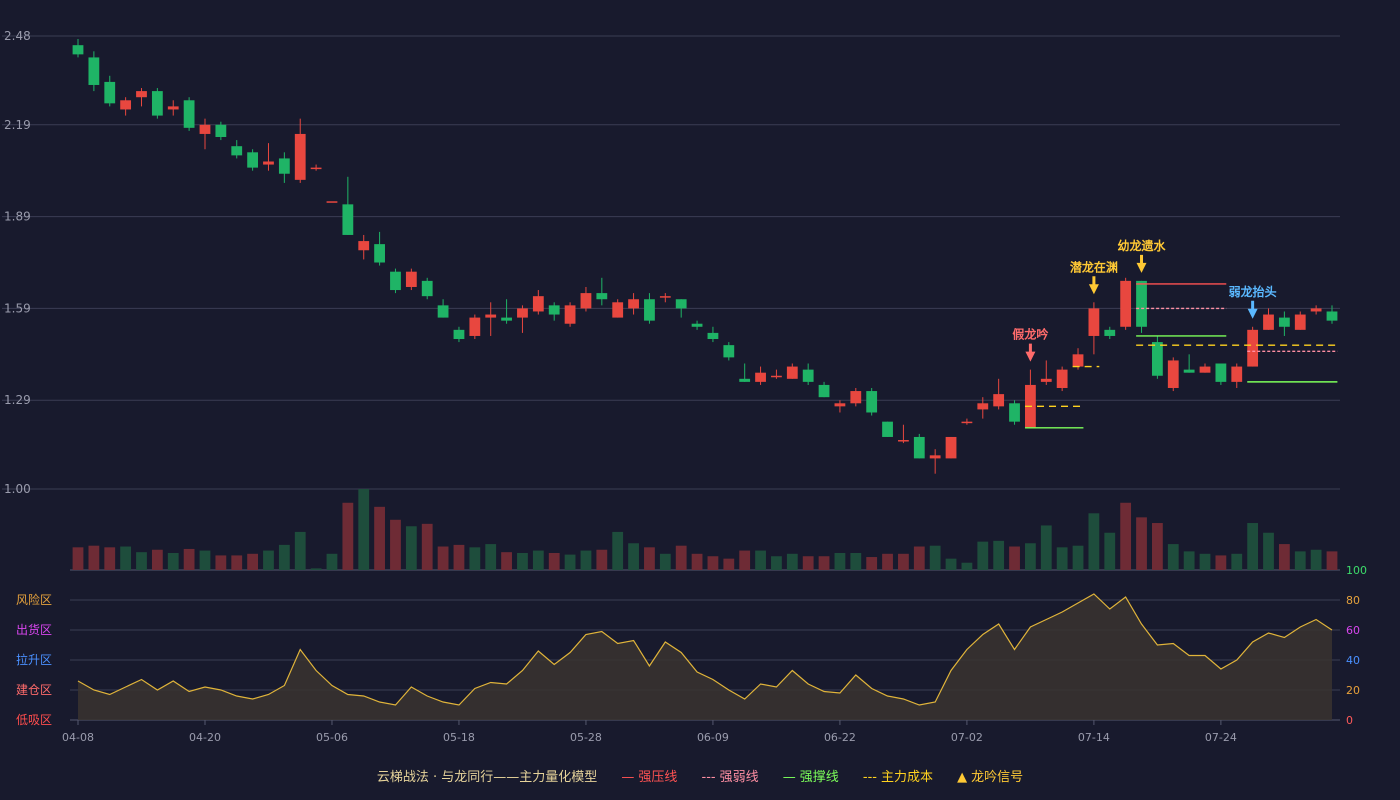  Describe the element at coordinates (17, 308) in the screenshot. I see `price-tick-label: 1.59` at that location.